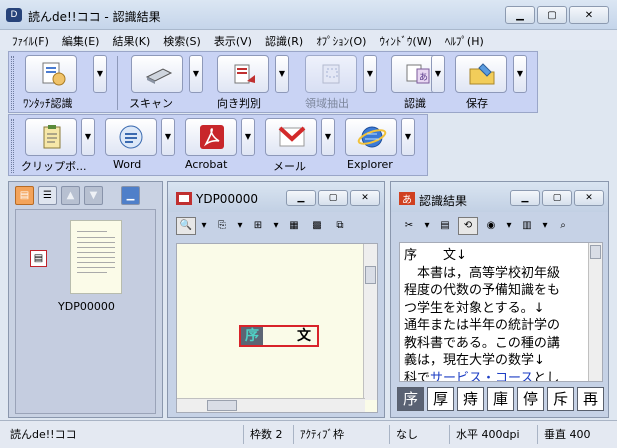 The image size is (617, 448). I want to click on copy-region-icon: ⧉, so click(340, 226).